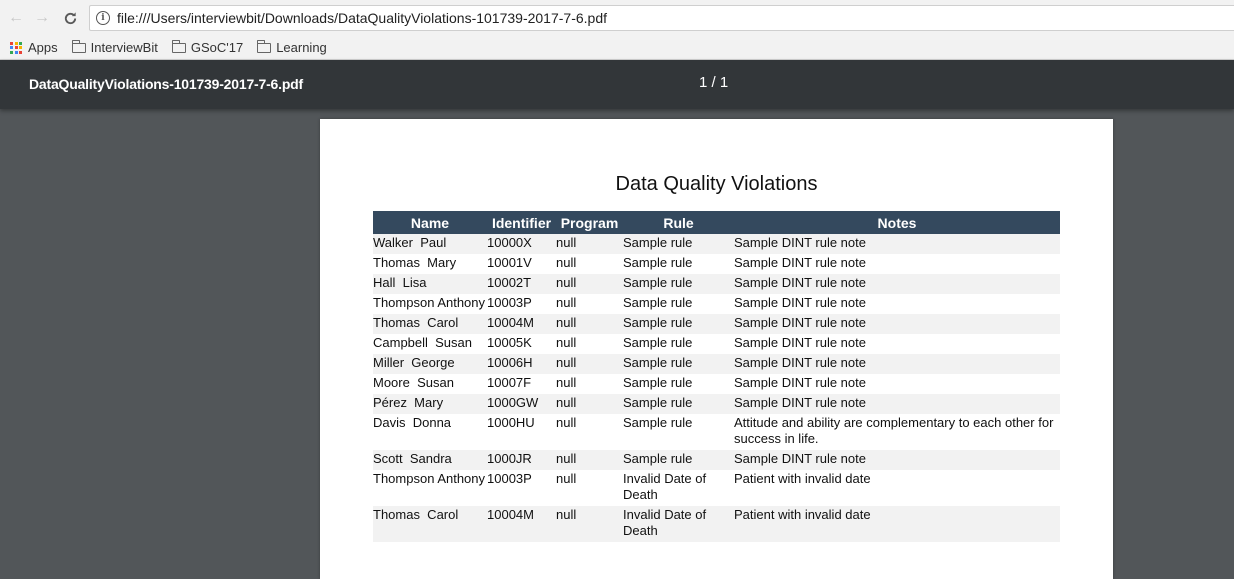  What do you see at coordinates (589, 222) in the screenshot?
I see `column-header-program: Program` at bounding box center [589, 222].